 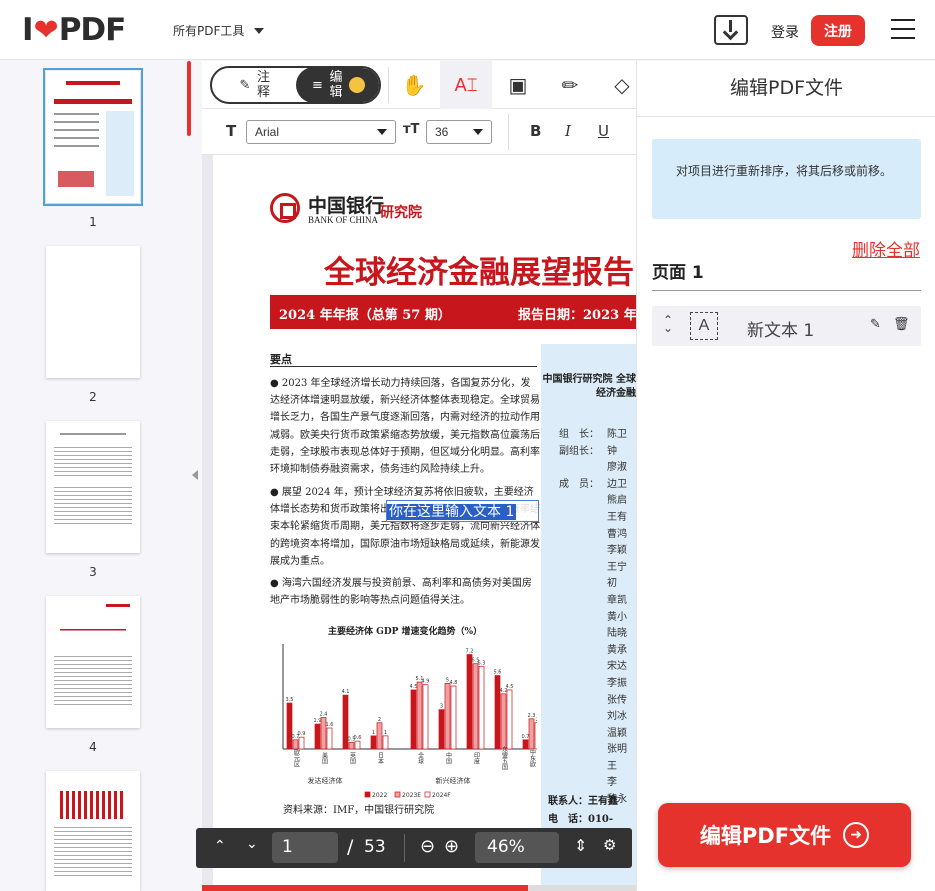 What do you see at coordinates (617, 650) in the screenshot?
I see `team-member: 黄承` at bounding box center [617, 650].